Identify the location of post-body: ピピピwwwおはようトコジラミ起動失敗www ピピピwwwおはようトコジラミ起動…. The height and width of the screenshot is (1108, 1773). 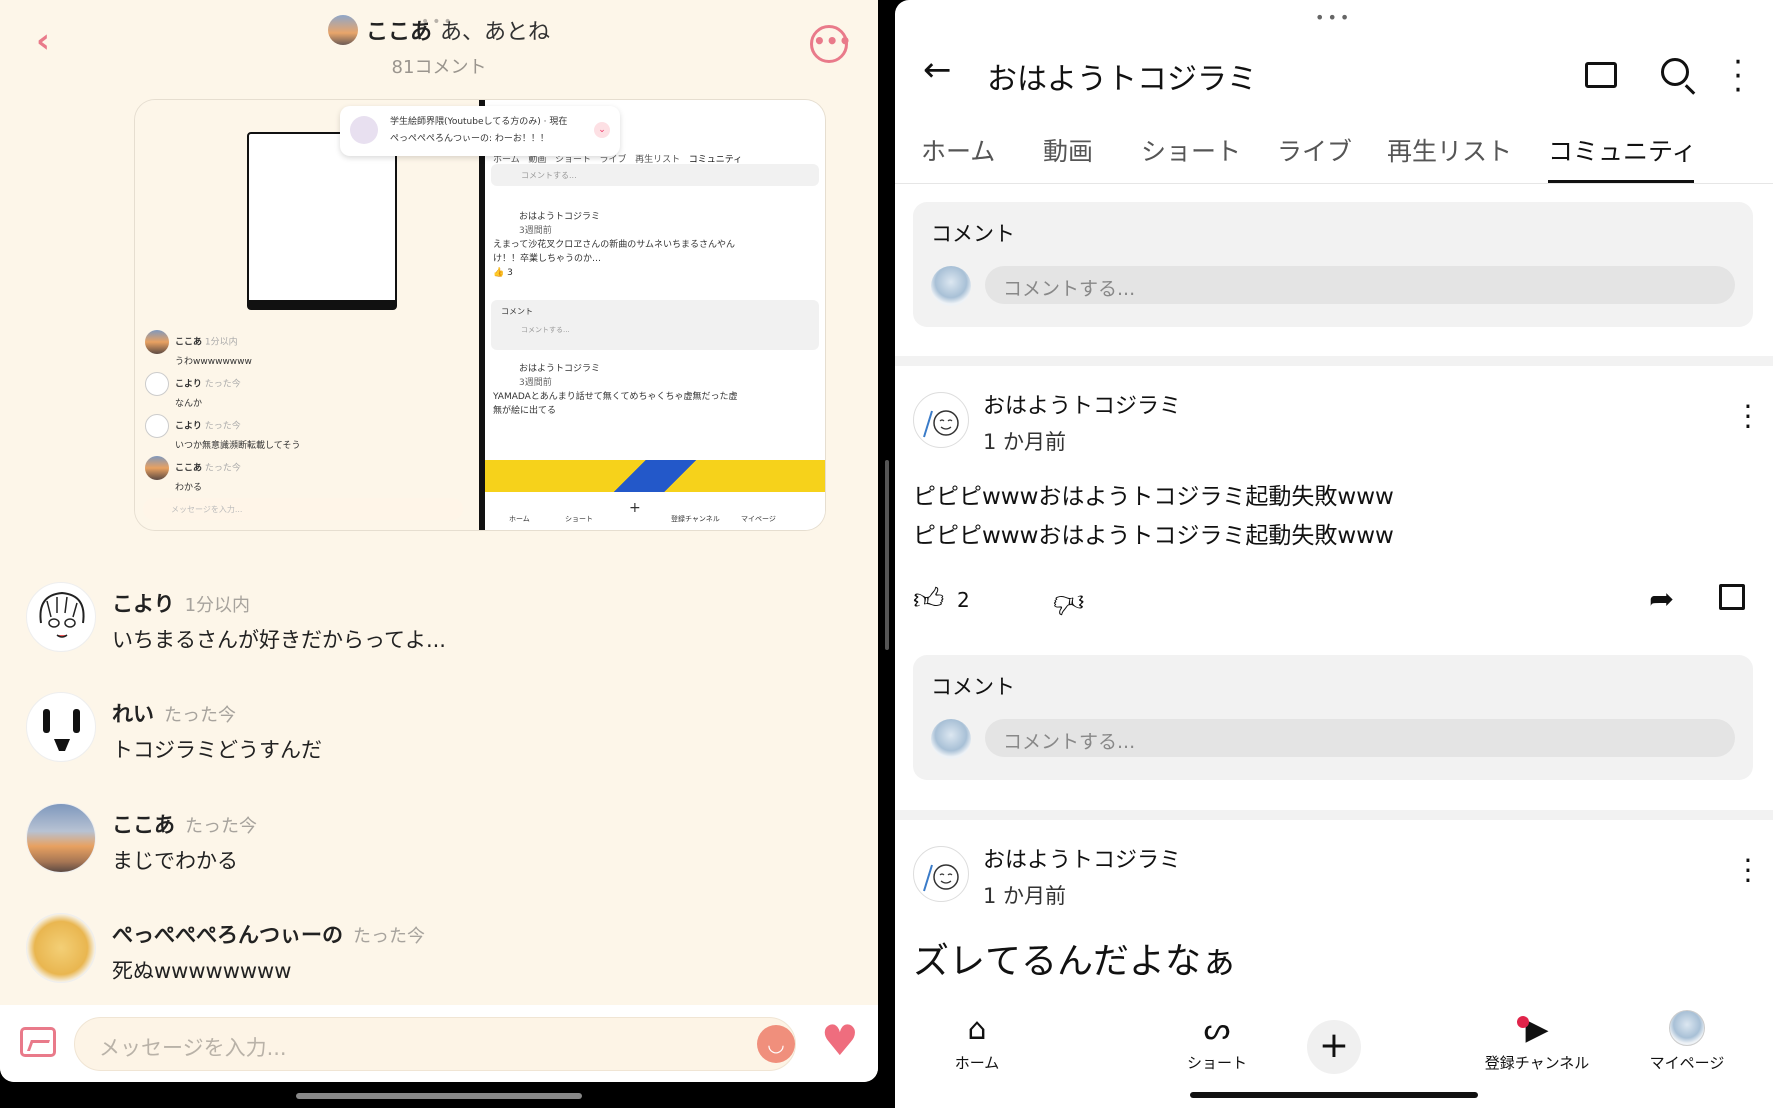
(1153, 517).